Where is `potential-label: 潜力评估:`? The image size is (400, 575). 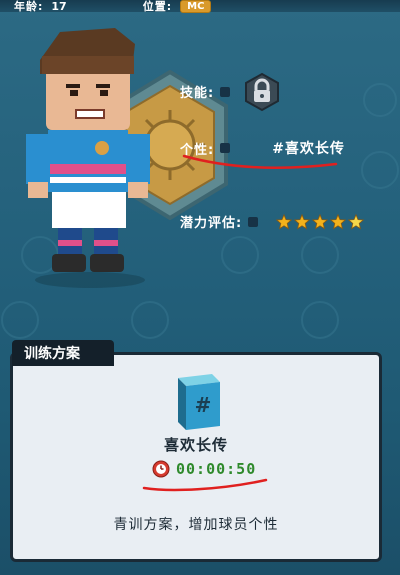 potential-label: 潜力评估: is located at coordinates (211, 223).